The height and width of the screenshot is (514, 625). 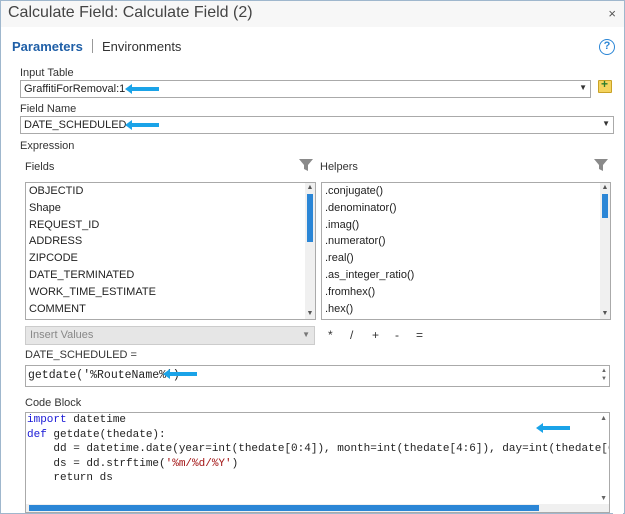 What do you see at coordinates (170, 258) in the screenshot?
I see `list-item: ZIPCODE` at bounding box center [170, 258].